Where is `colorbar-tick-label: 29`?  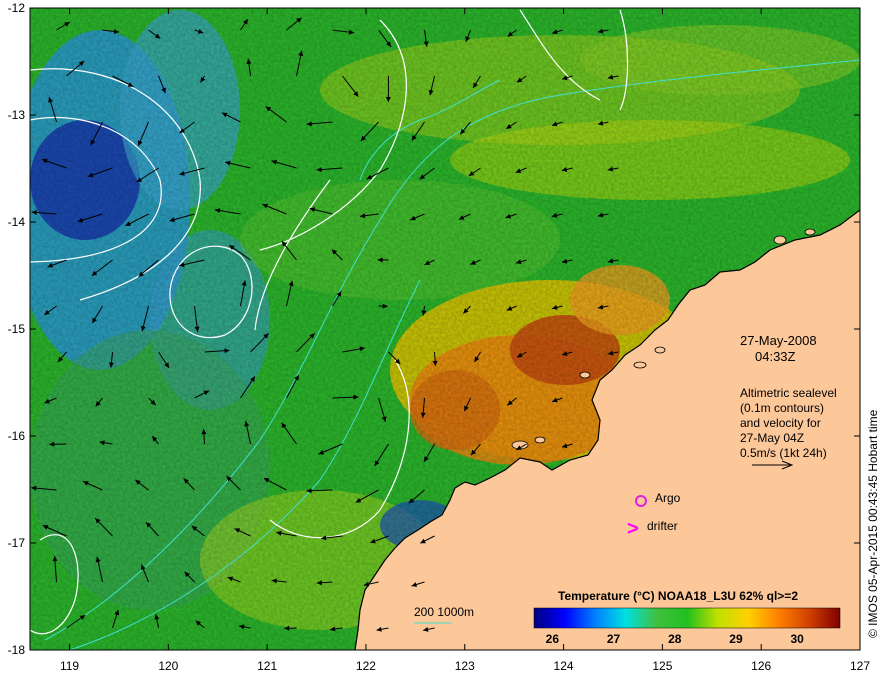
colorbar-tick-label: 29 is located at coordinates (736, 639).